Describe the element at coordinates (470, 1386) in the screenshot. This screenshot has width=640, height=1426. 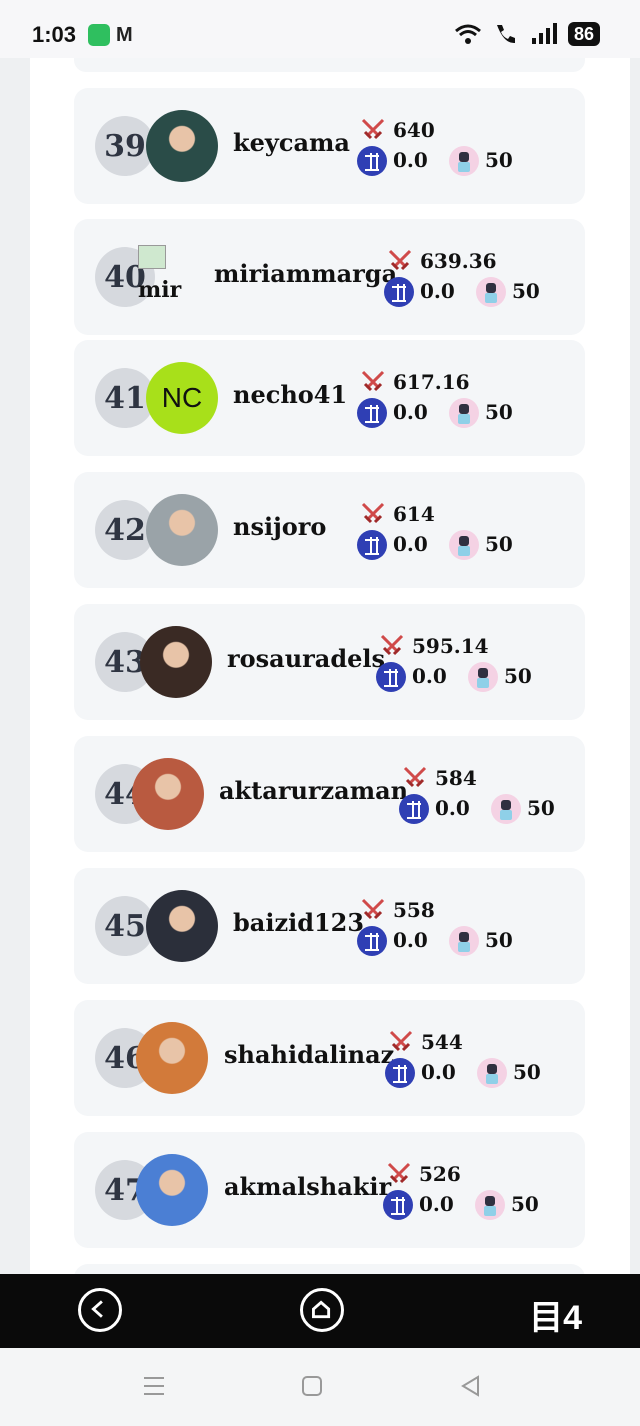
I see `system-back-icon` at that location.